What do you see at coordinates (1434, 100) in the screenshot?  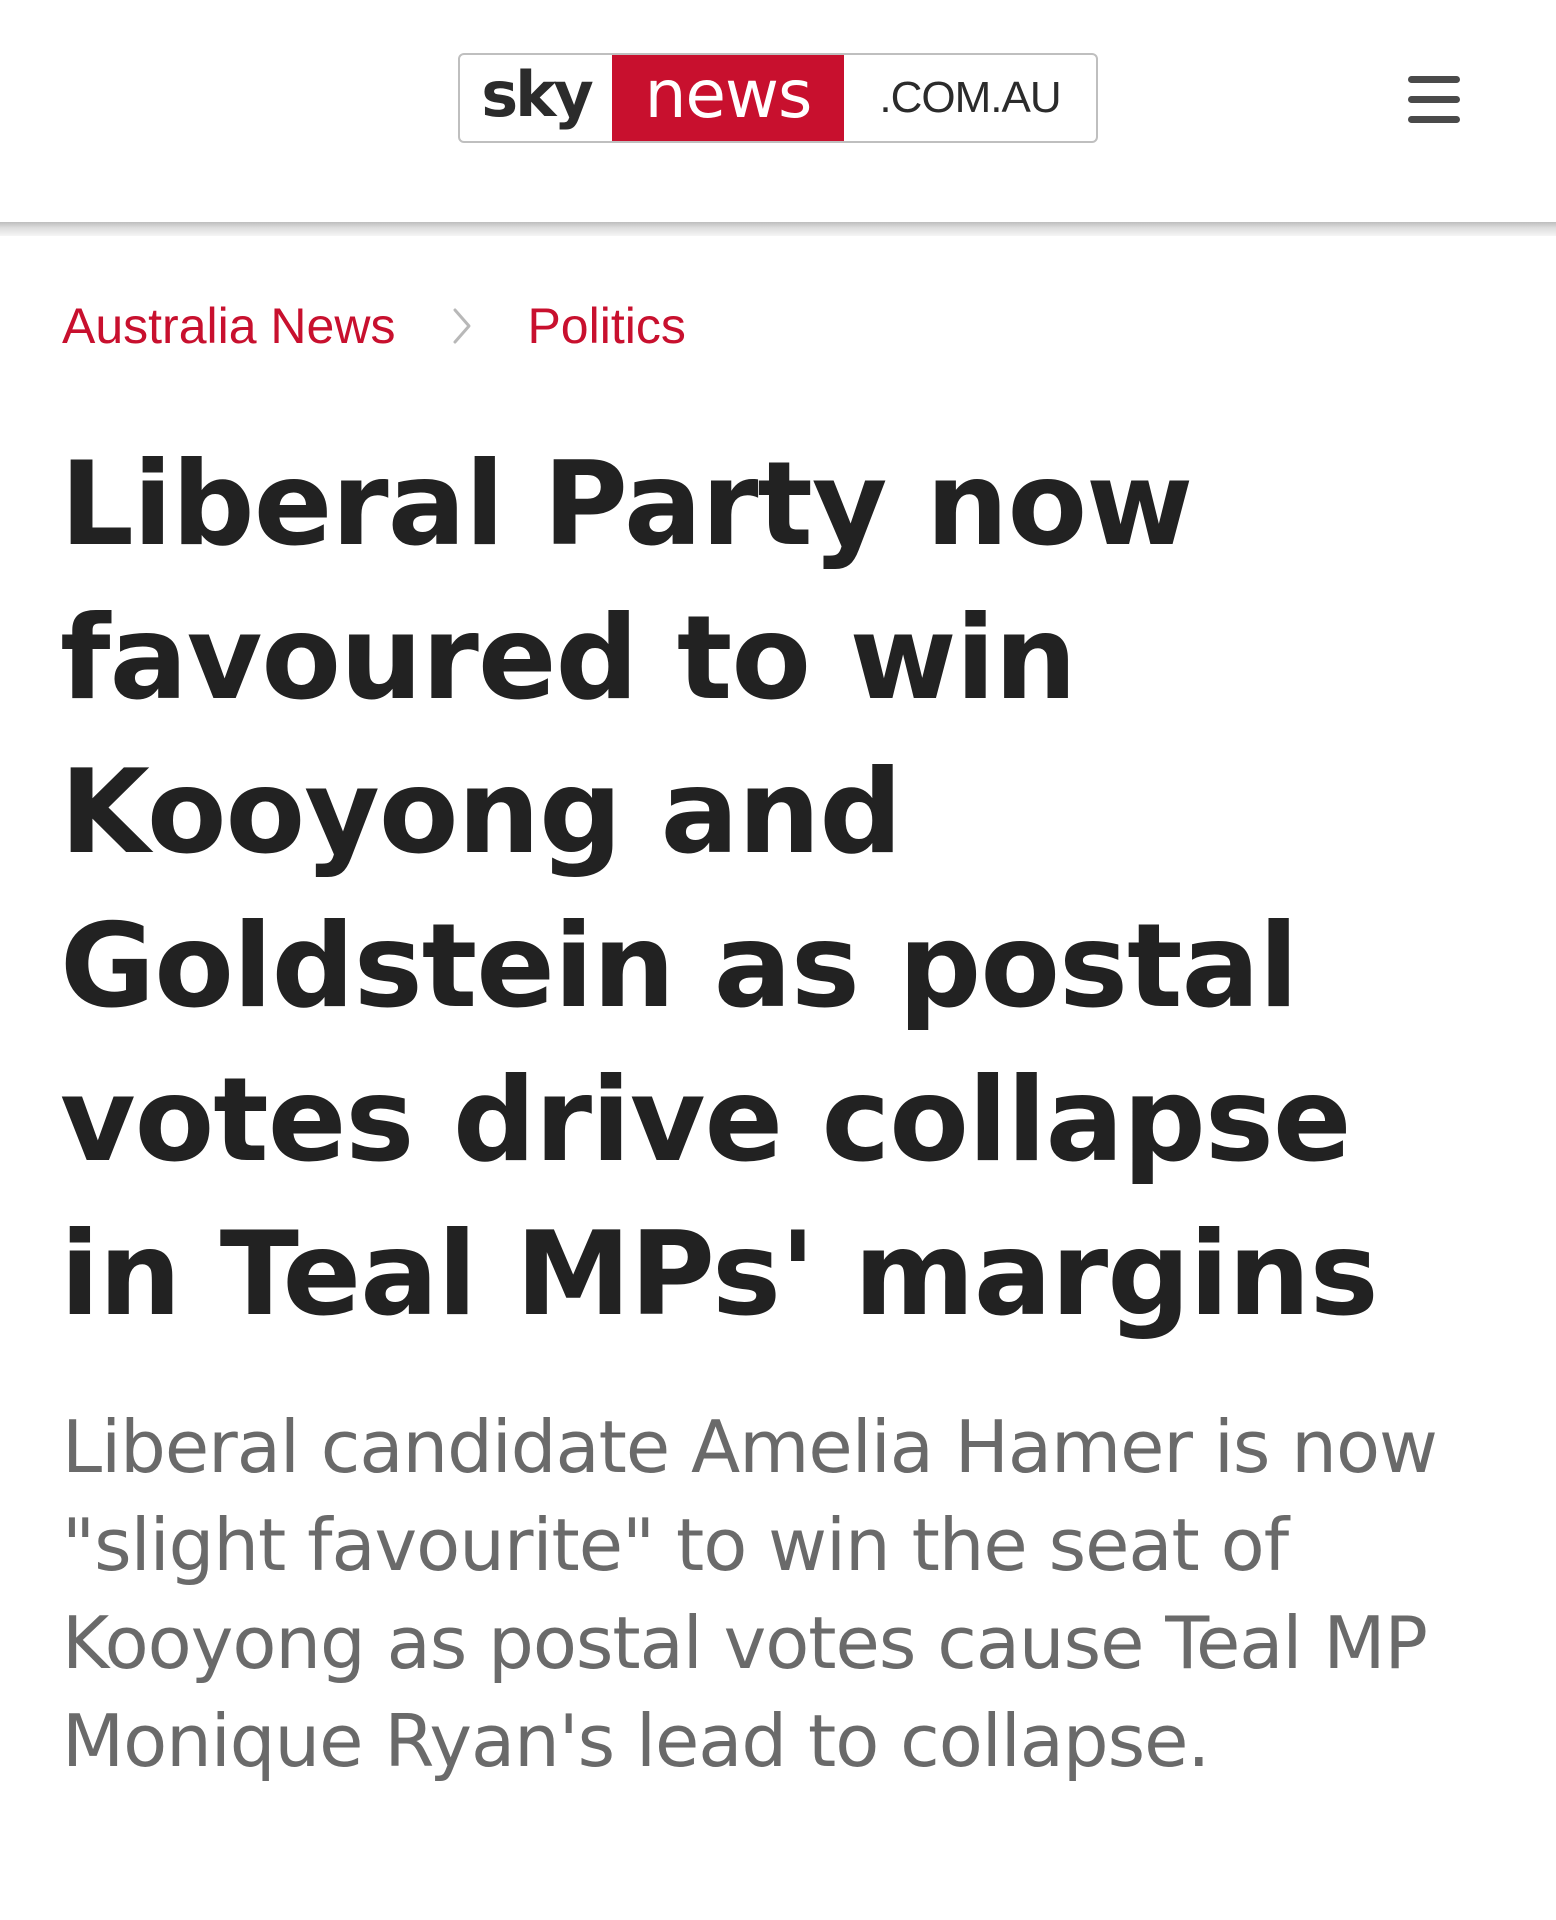 I see `hamburger-menu-icon` at bounding box center [1434, 100].